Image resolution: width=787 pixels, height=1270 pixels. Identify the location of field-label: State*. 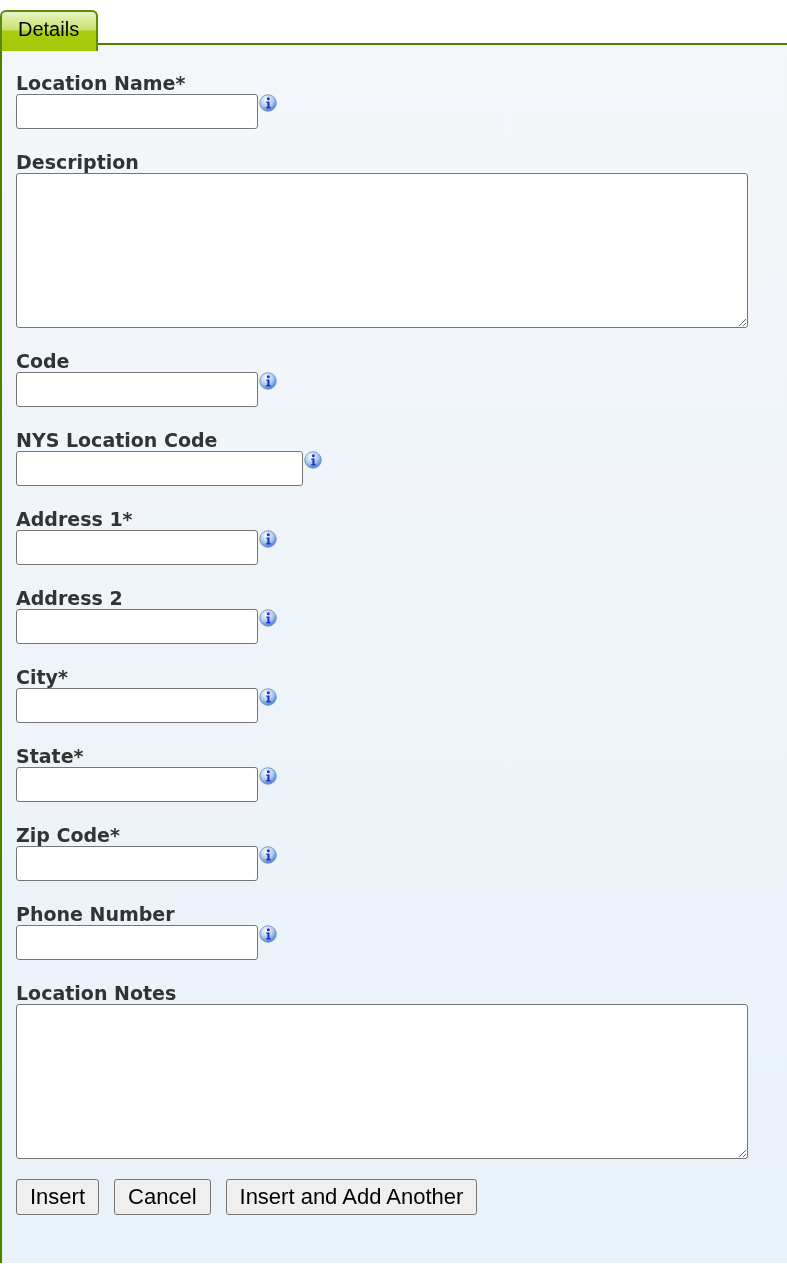
(50, 756).